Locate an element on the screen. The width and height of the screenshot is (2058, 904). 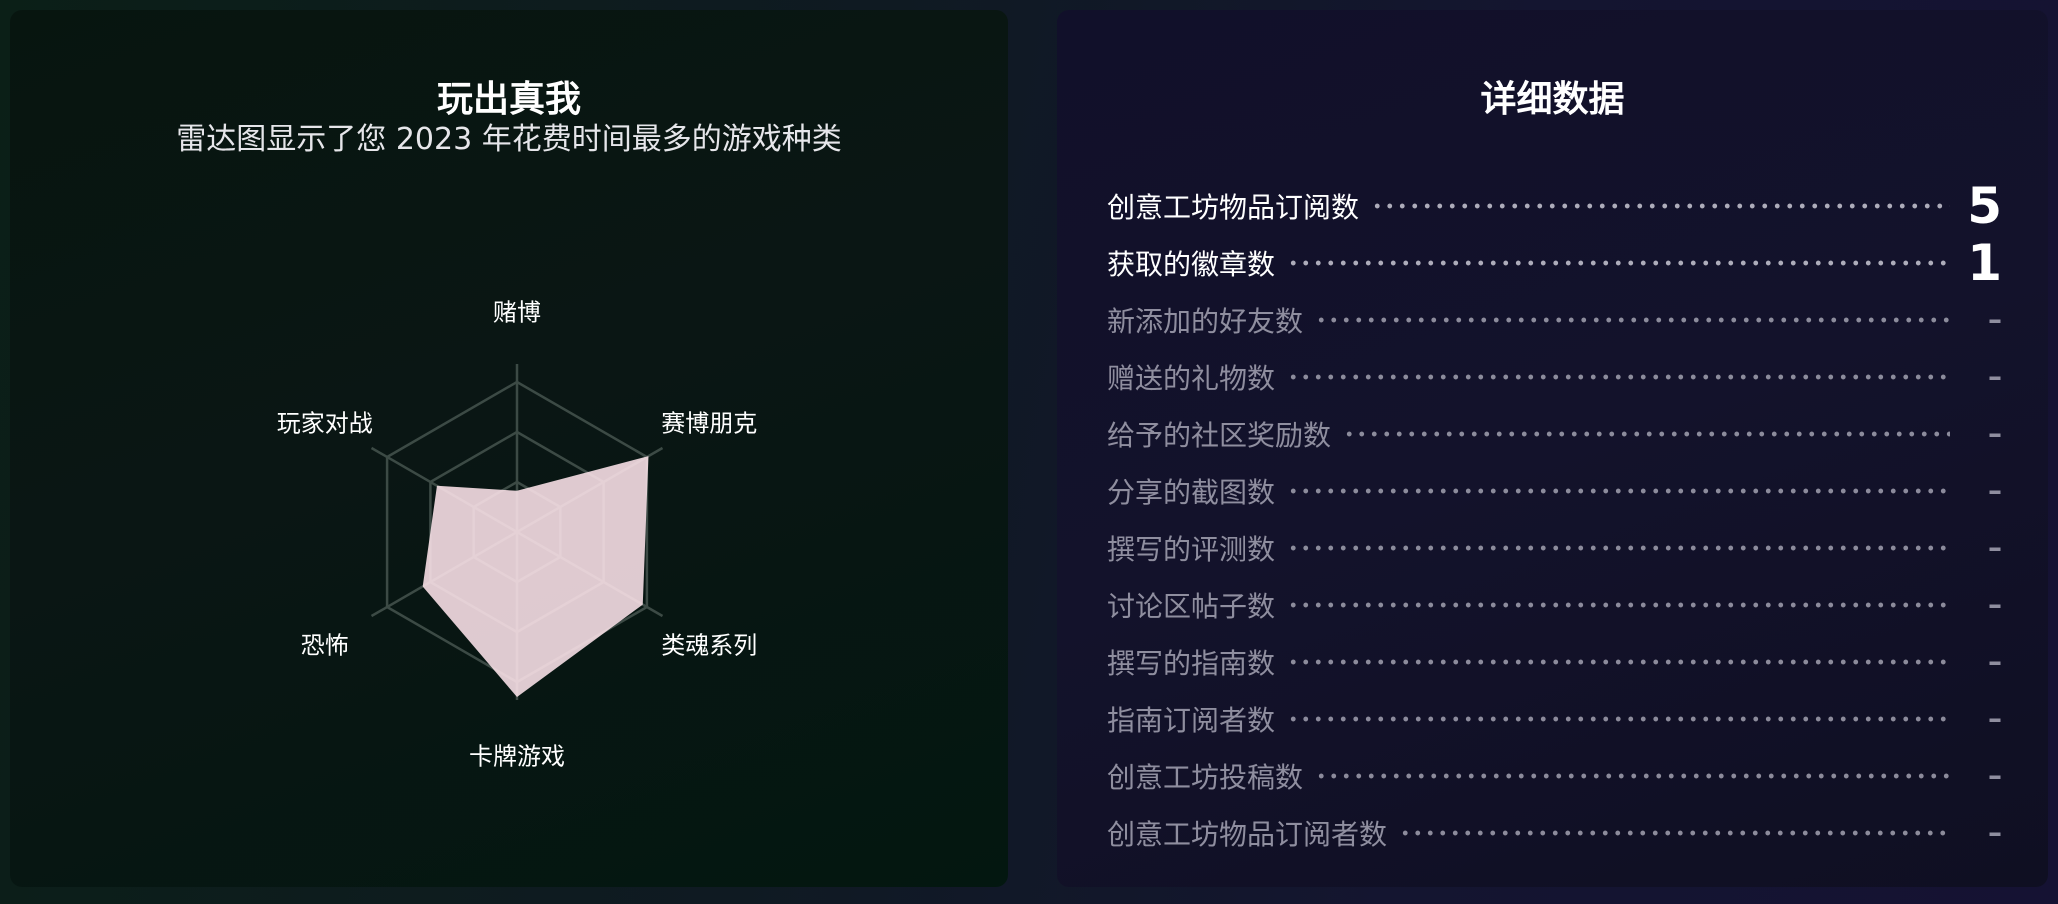
stat-row: 给予的社区奖励数 – is located at coordinates (1554, 433).